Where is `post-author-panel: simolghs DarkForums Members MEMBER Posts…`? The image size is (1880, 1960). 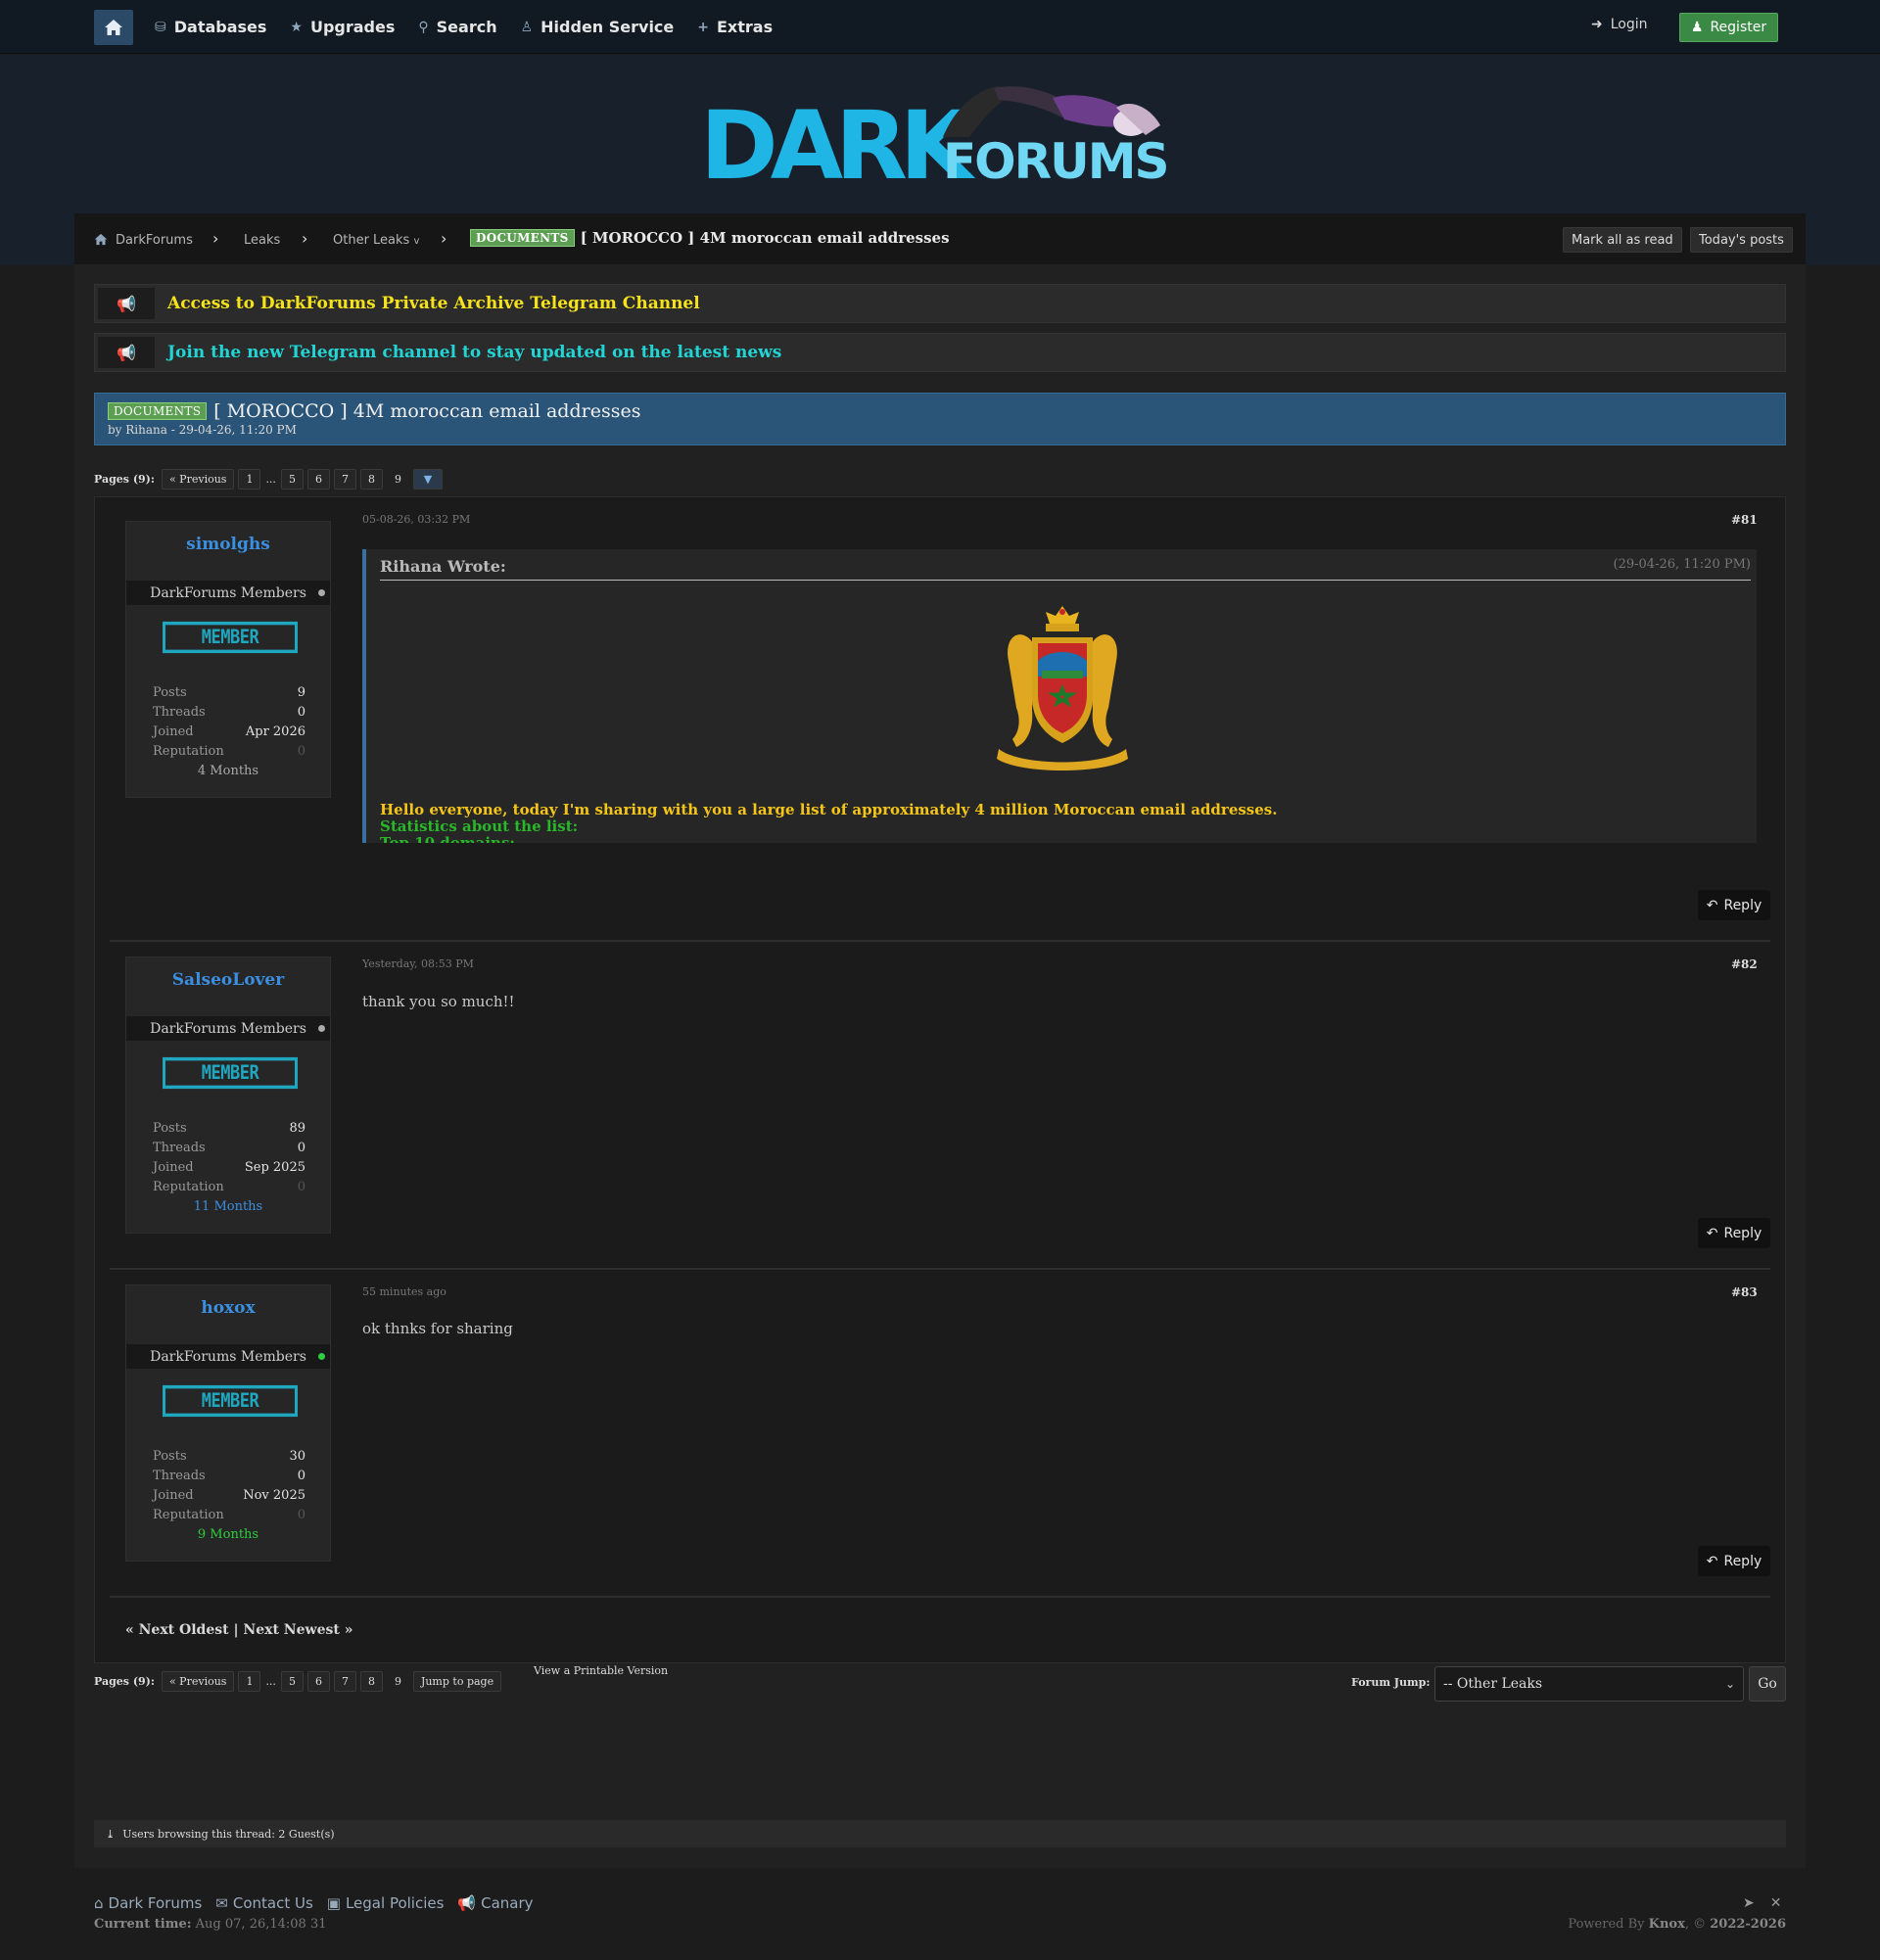
post-author-panel: simolghs DarkForums Members MEMBER Posts… is located at coordinates (228, 659).